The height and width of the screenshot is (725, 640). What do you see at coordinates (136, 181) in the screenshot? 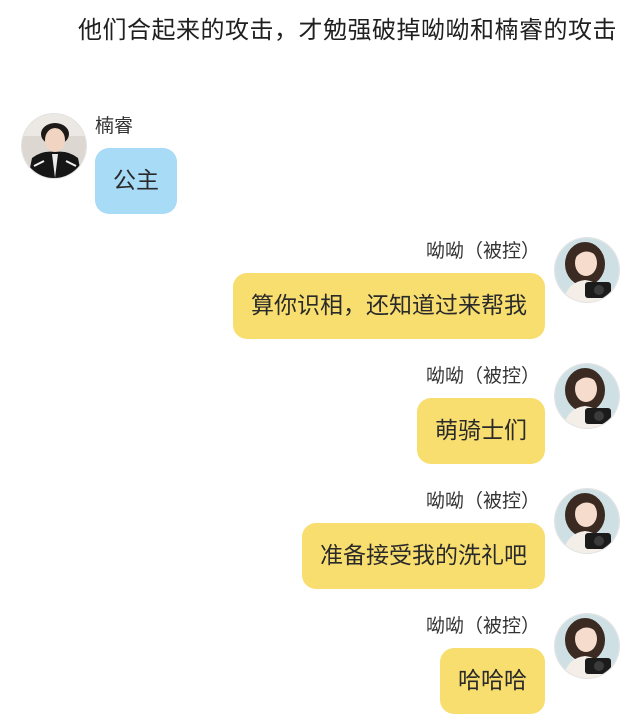
I see `message-bubble: 公主` at bounding box center [136, 181].